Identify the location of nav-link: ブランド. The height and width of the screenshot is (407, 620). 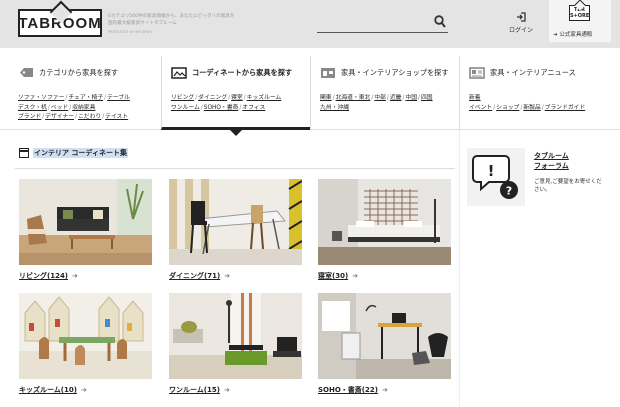
(29, 117).